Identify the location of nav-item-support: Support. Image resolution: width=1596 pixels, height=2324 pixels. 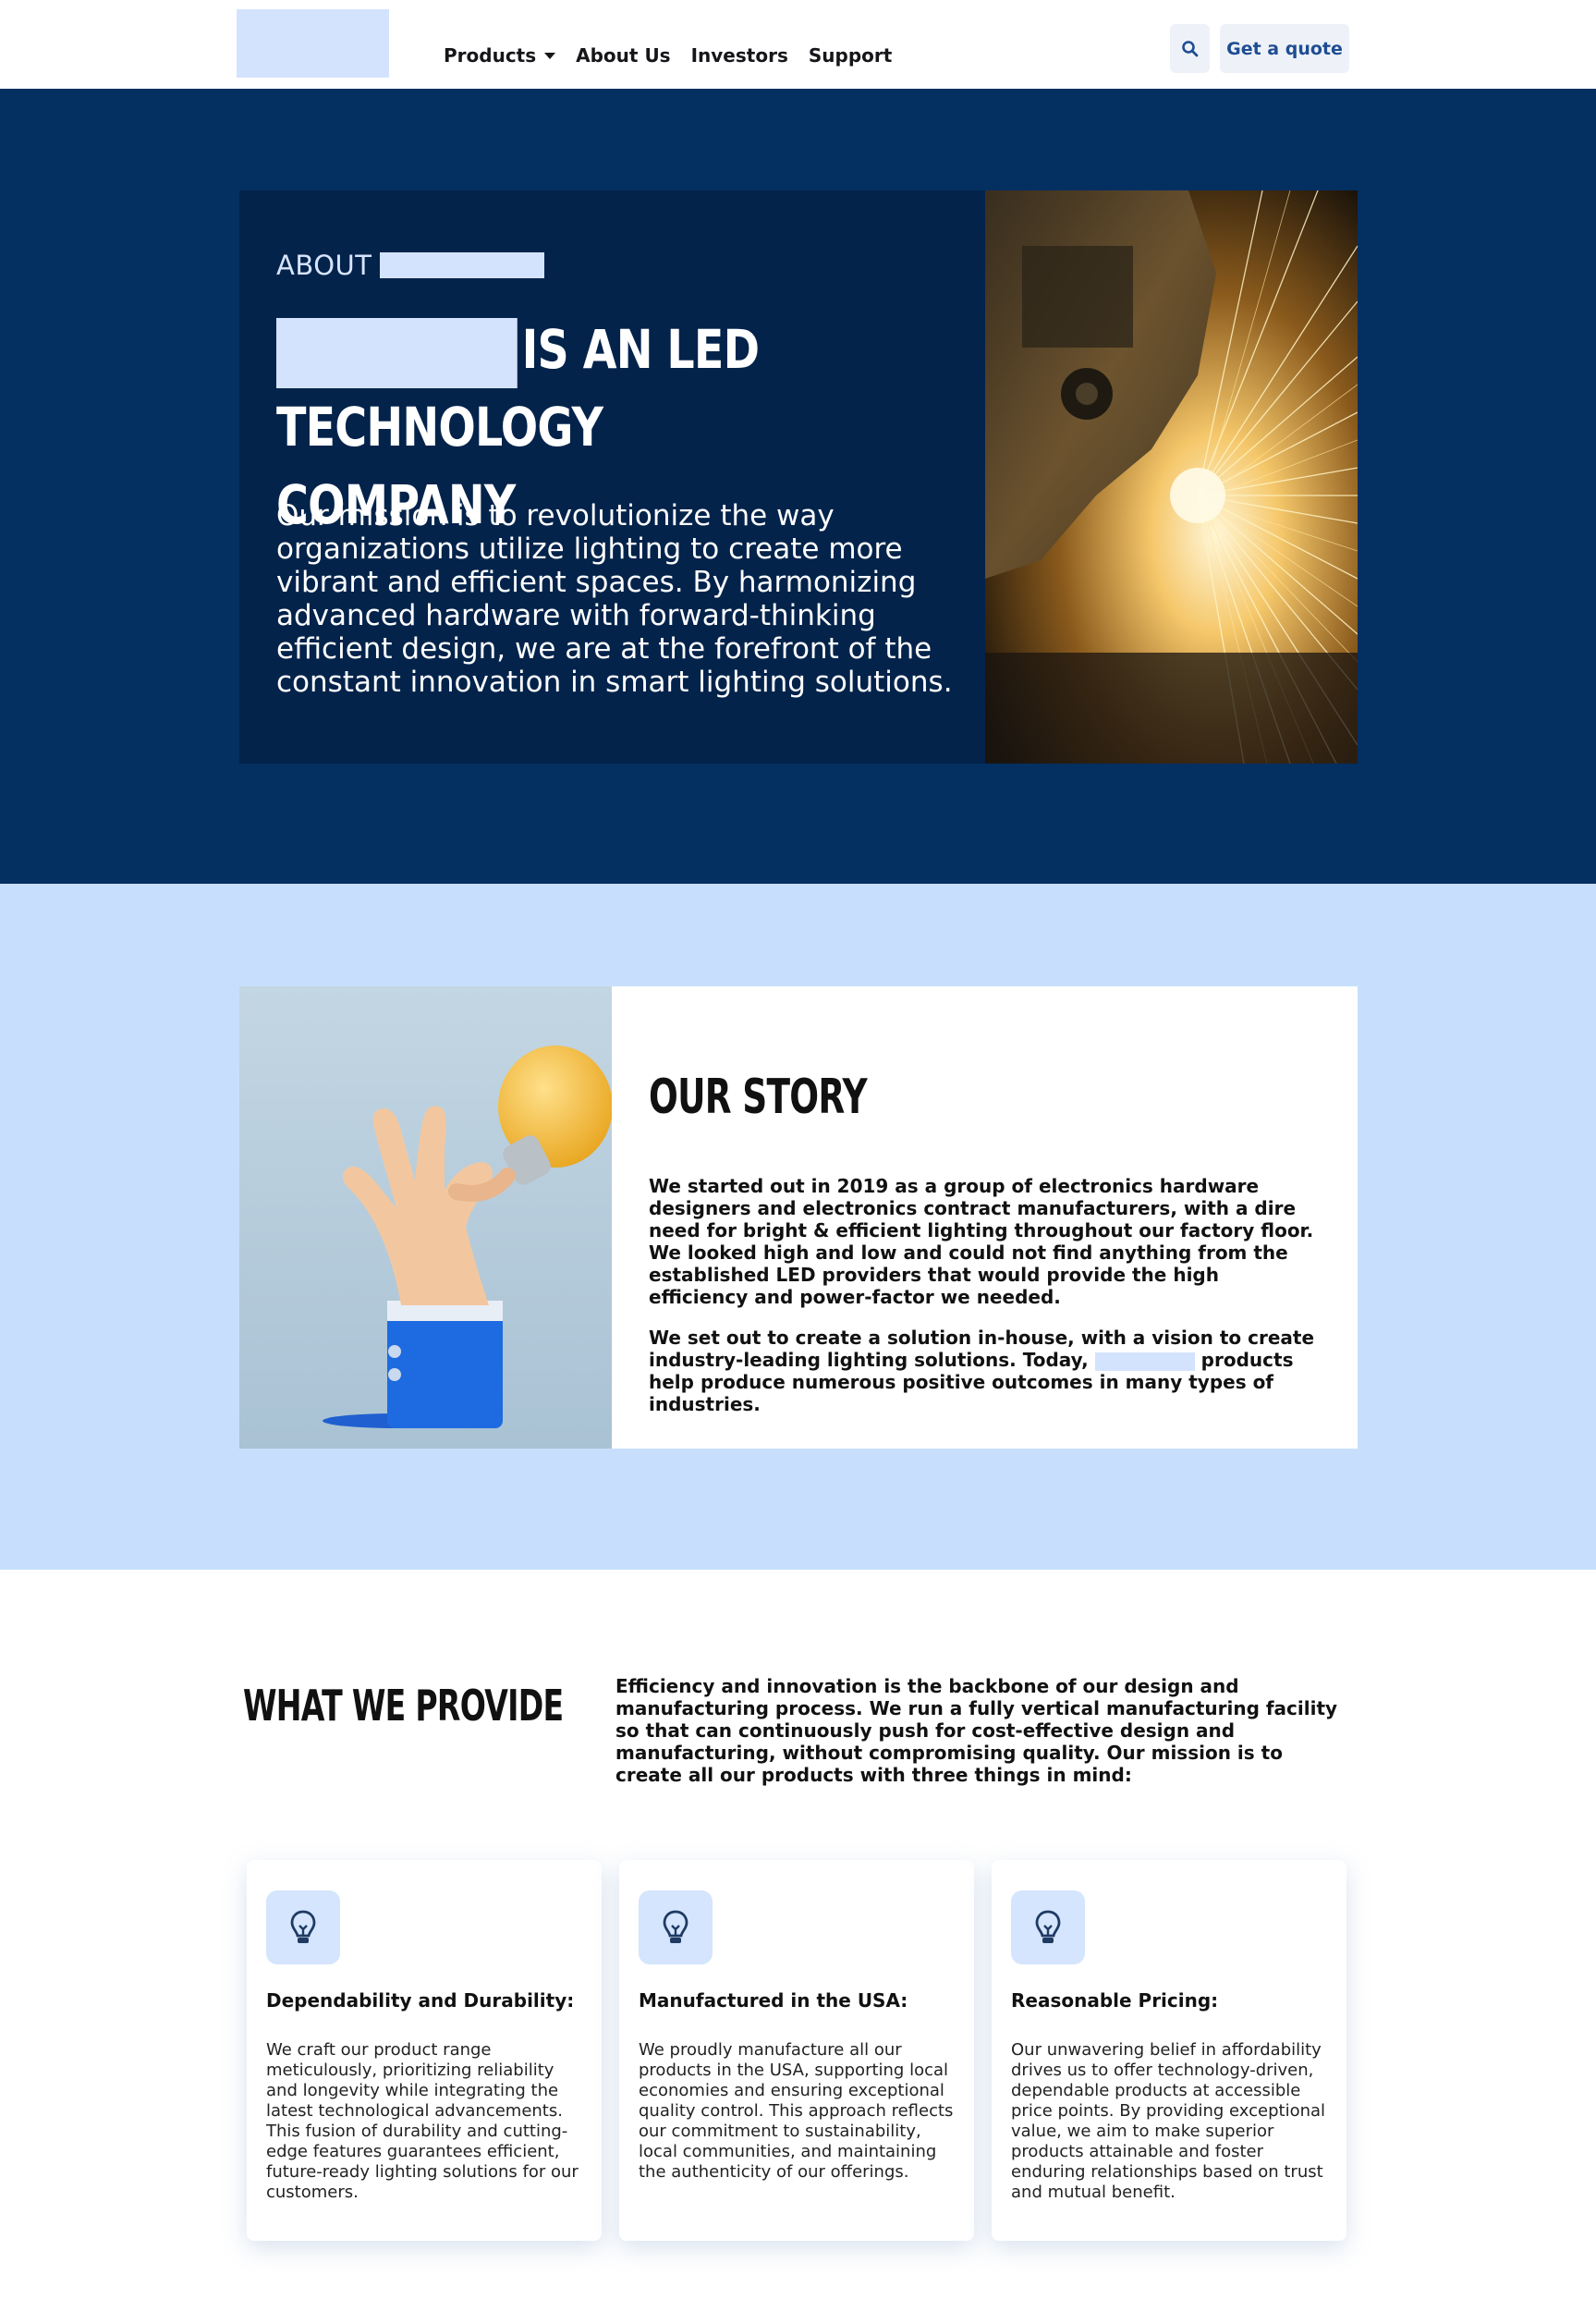
(850, 56).